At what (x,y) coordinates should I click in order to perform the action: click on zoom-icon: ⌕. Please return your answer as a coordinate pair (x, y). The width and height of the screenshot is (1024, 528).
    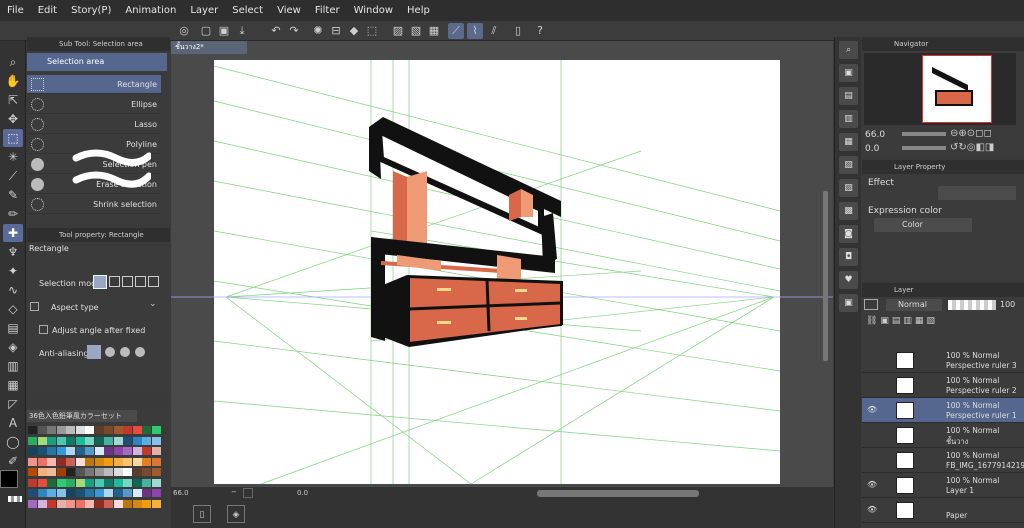
    Looking at the image, I should click on (13, 62).